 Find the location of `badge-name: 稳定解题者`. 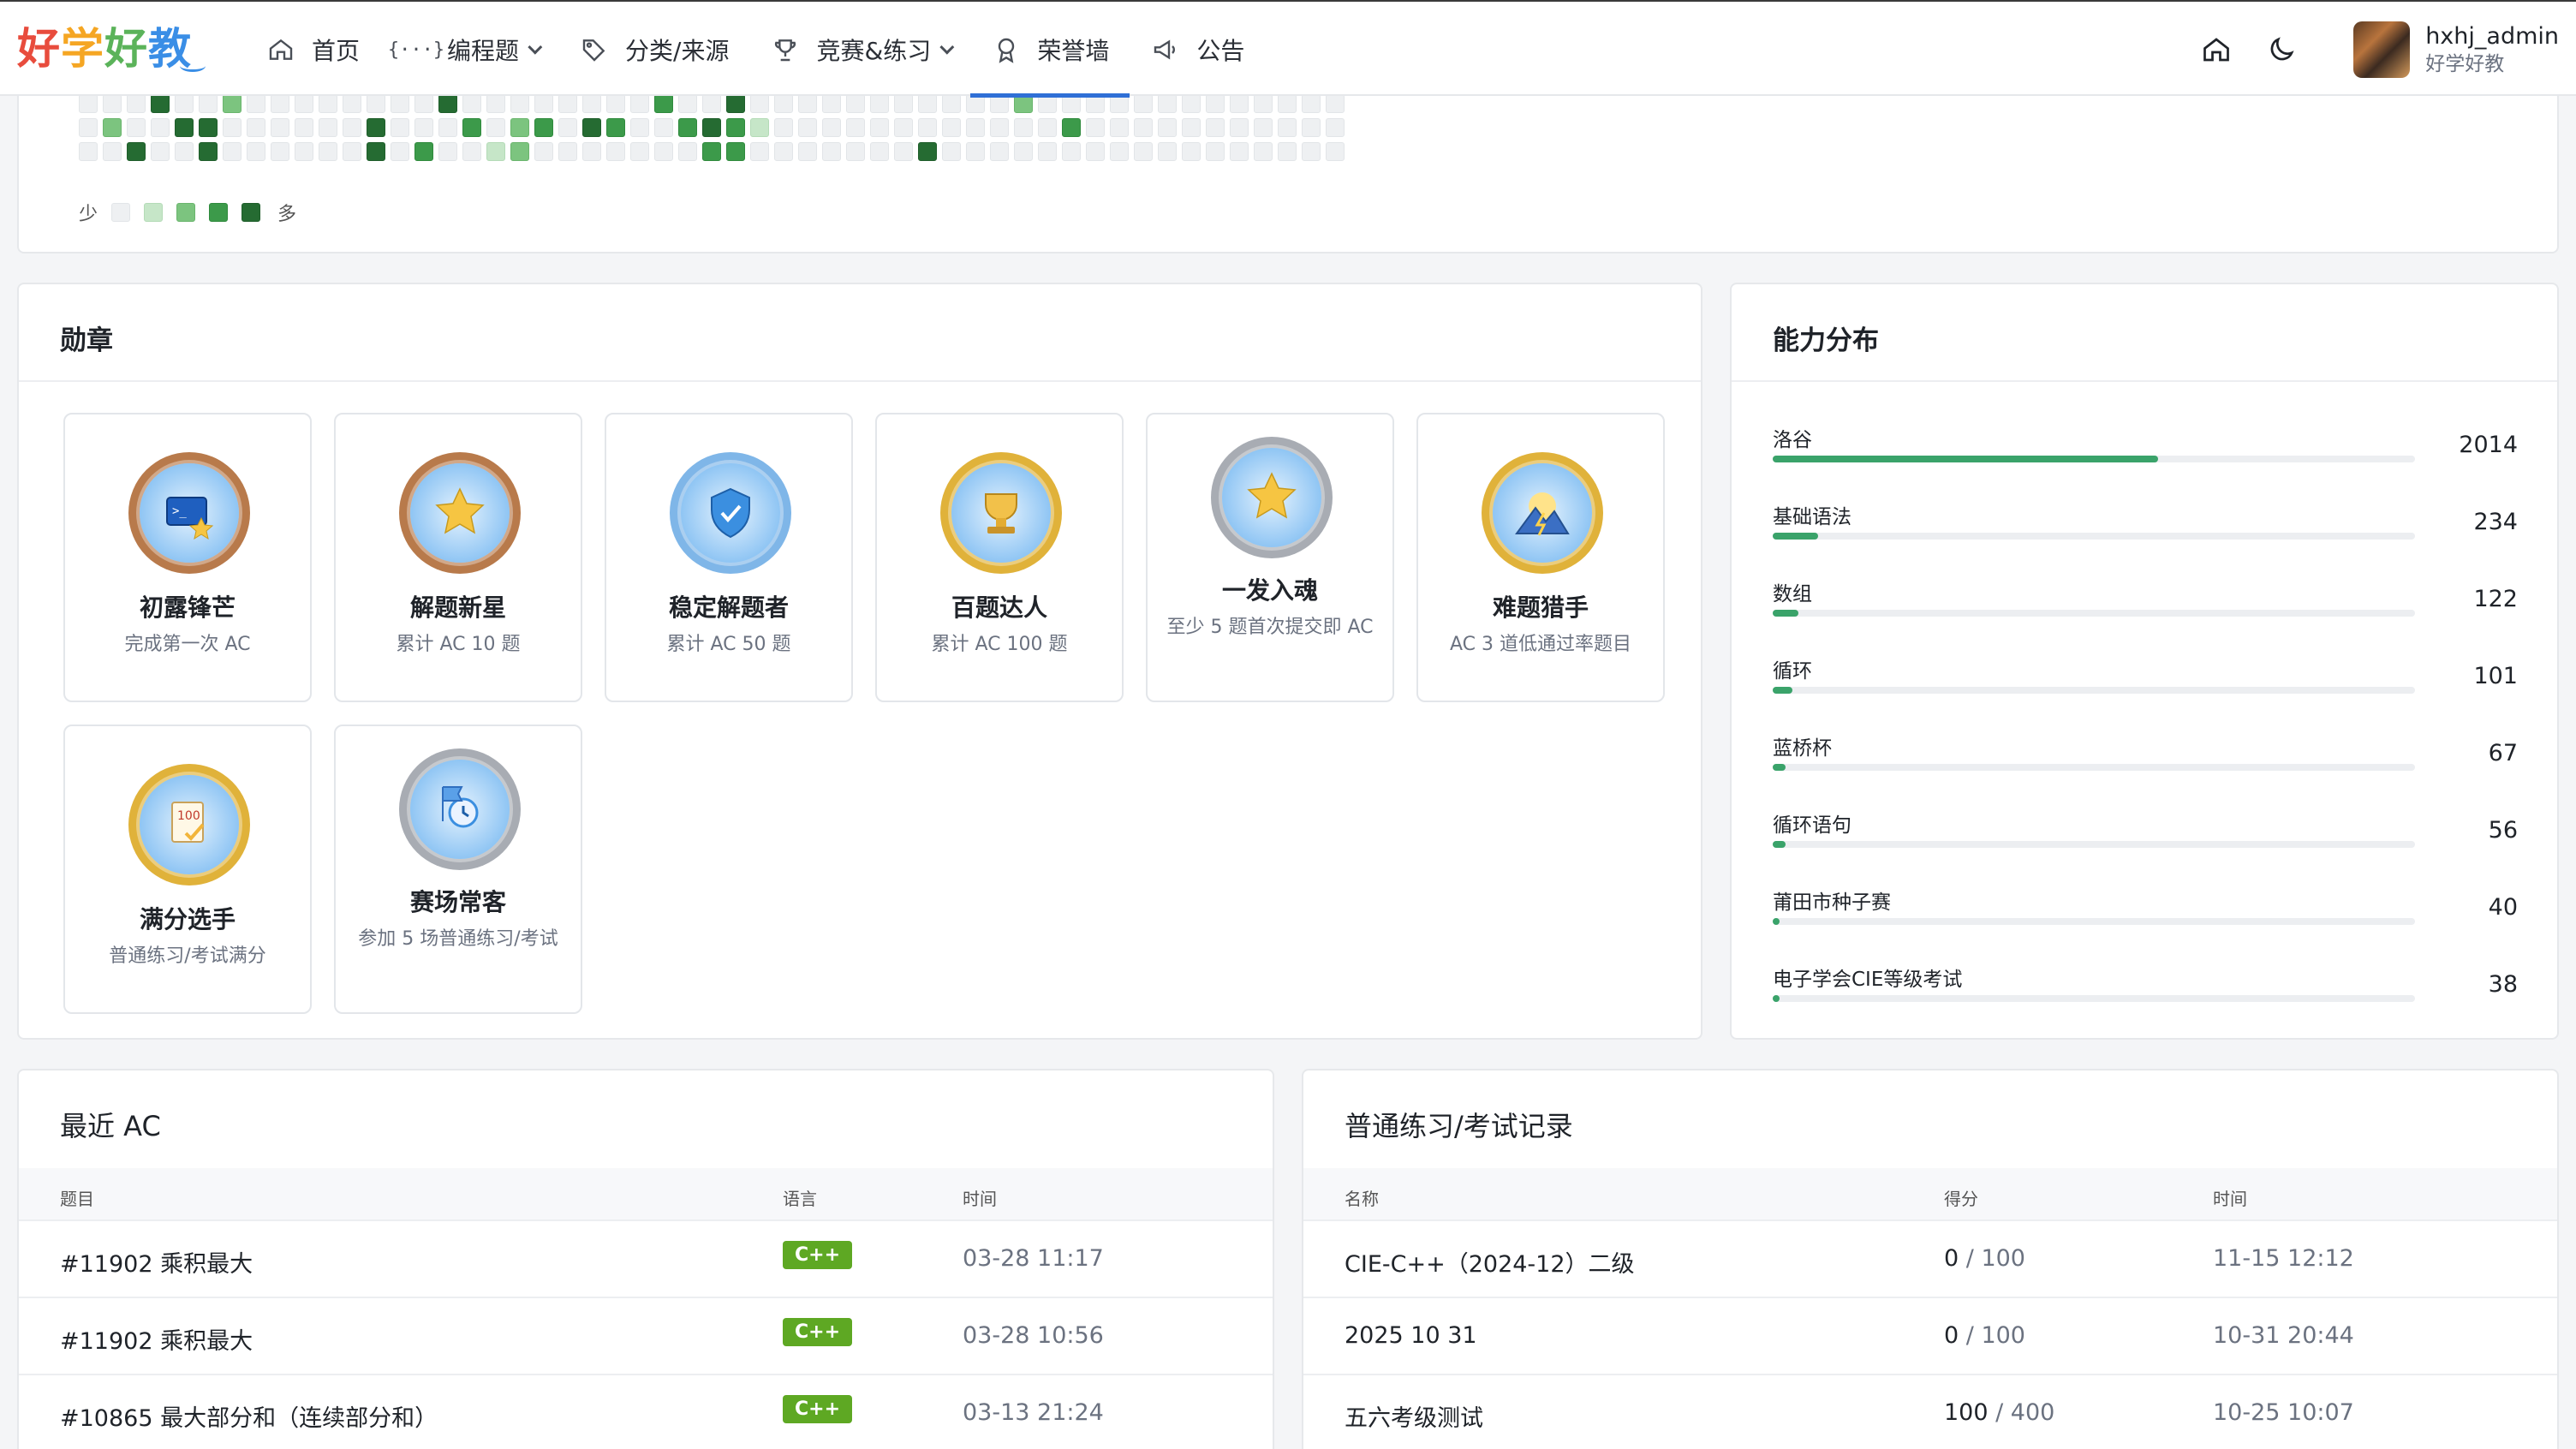

badge-name: 稳定解题者 is located at coordinates (728, 607).